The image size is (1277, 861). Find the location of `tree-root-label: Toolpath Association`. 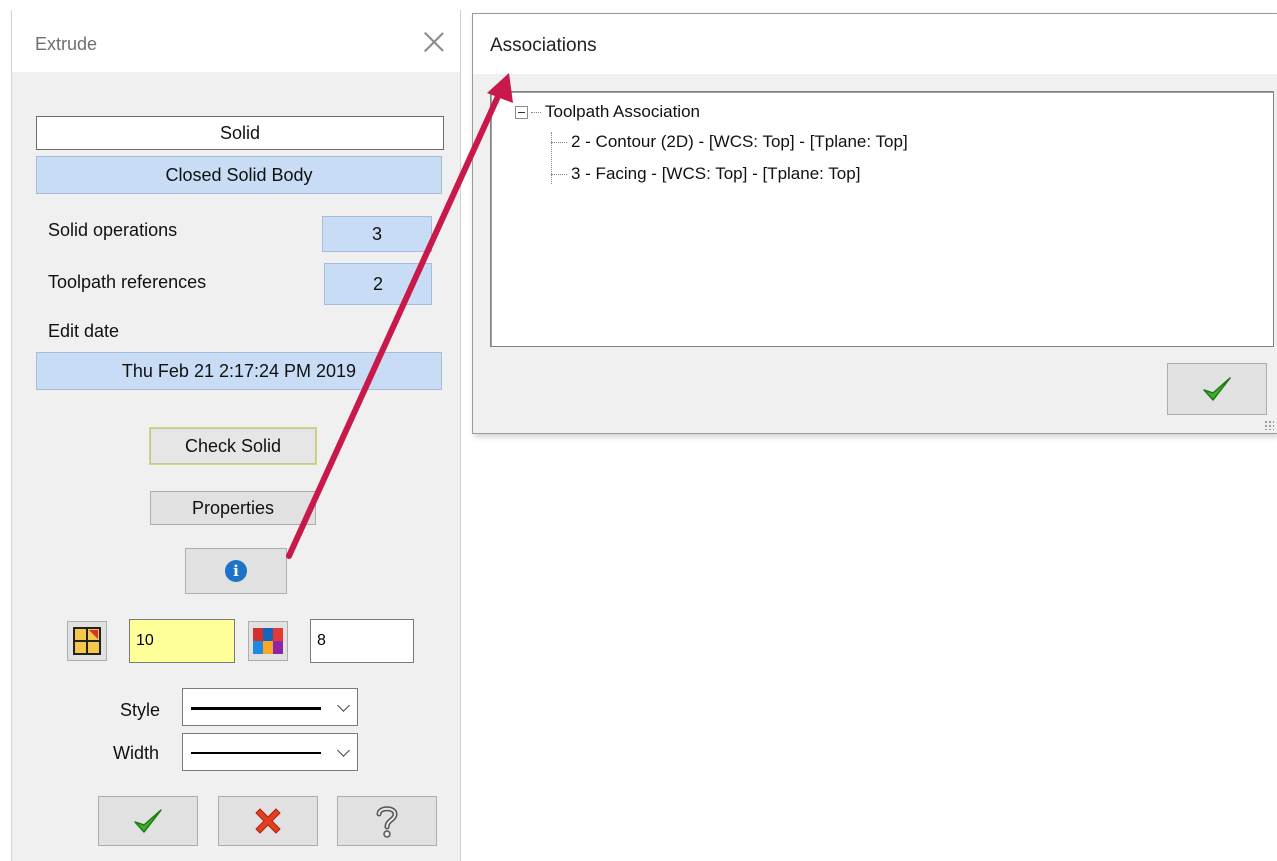

tree-root-label: Toolpath Association is located at coordinates (622, 111).